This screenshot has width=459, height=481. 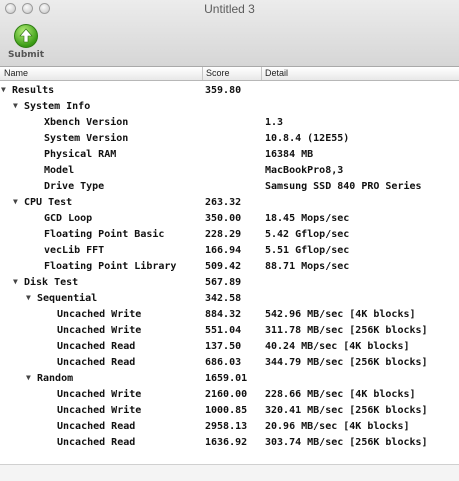 I want to click on table-row: vecLib FFT 166.94 5.51 Gflop/sec, so click(x=229, y=251).